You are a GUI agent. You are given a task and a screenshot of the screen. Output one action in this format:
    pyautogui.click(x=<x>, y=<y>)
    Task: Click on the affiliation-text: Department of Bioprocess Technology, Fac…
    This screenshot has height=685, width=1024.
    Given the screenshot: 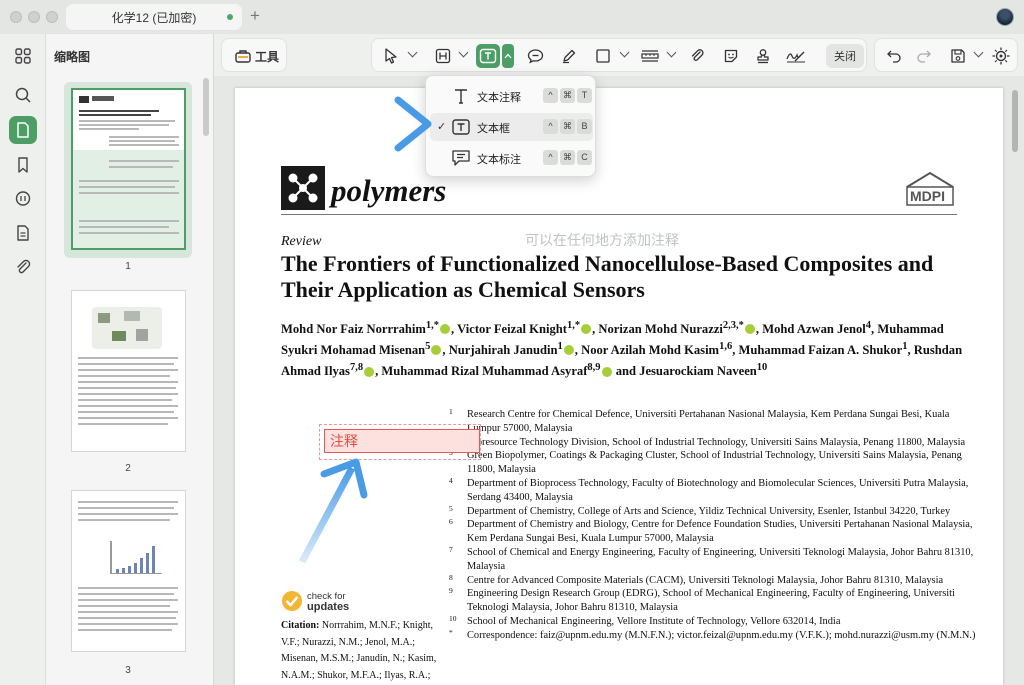 What is the action you would take?
    pyautogui.click(x=718, y=490)
    